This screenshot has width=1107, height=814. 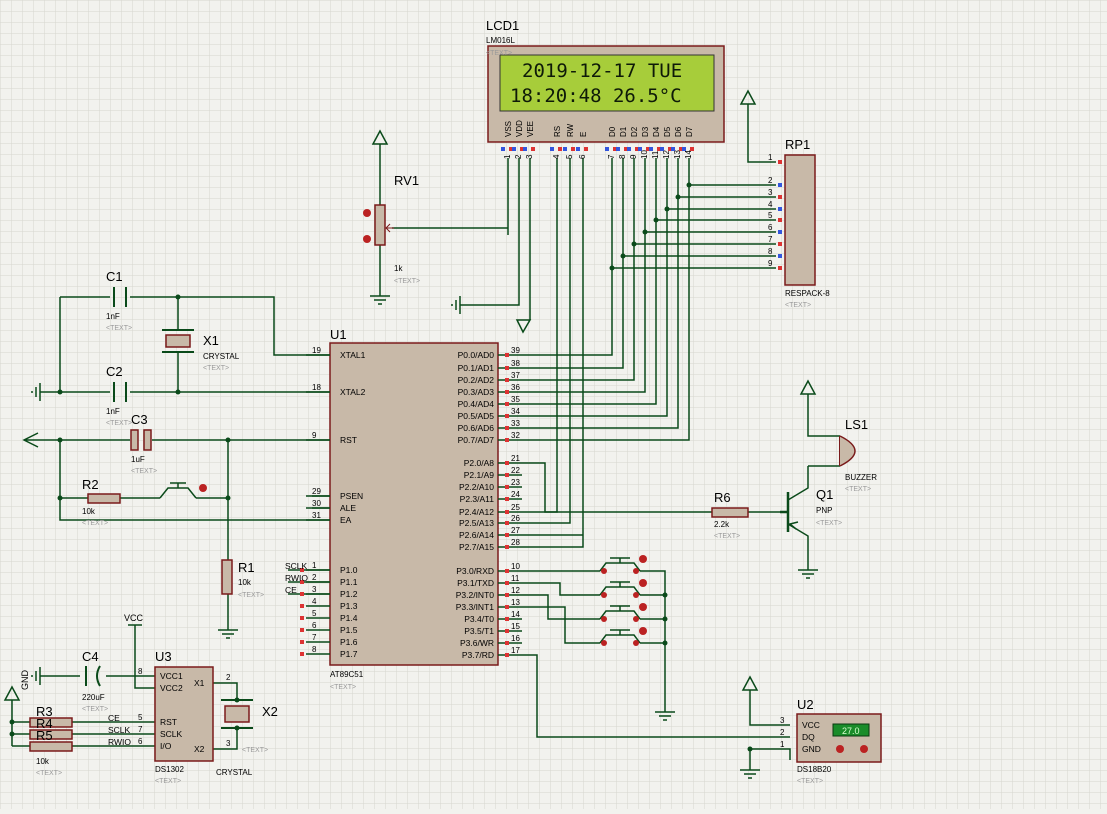 I want to click on c1-ref: C1, so click(x=114, y=276).